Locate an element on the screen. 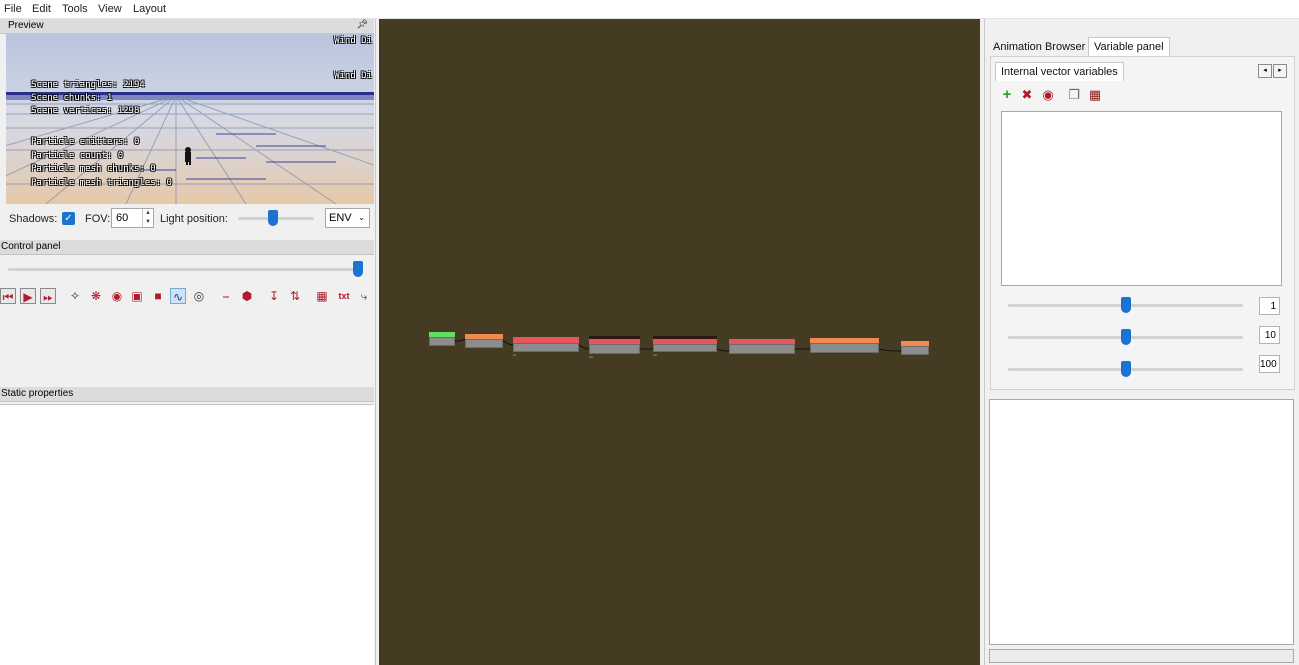 The height and width of the screenshot is (665, 1299). arrows-updown-icon: ⇅ is located at coordinates (295, 296).